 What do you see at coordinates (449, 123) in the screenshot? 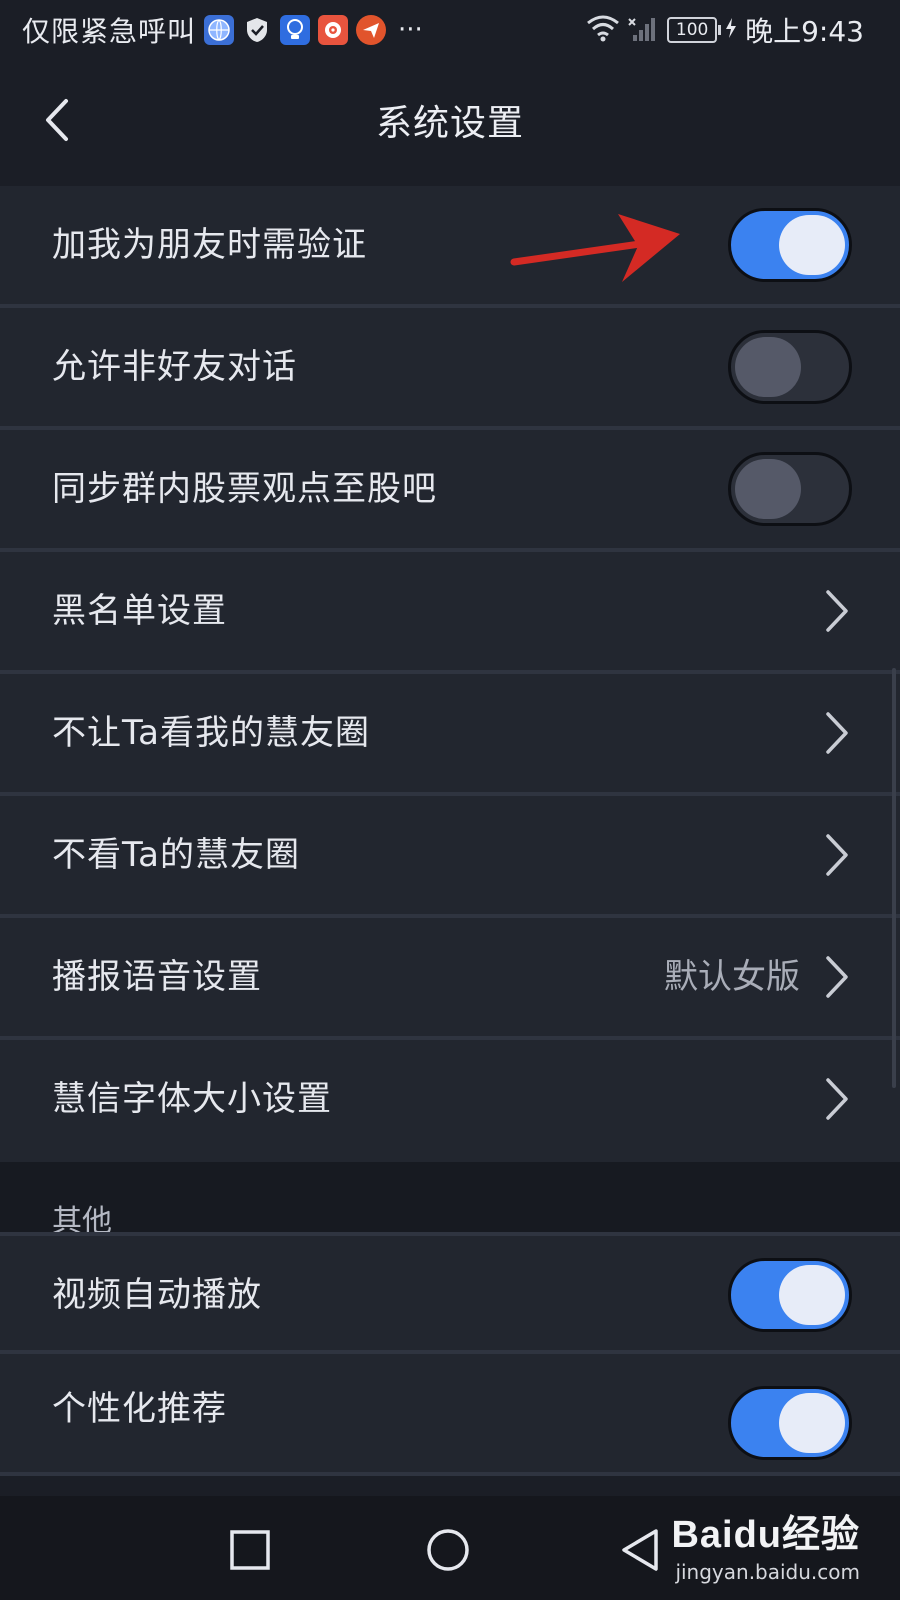
I see `page-title: 系统设置` at bounding box center [449, 123].